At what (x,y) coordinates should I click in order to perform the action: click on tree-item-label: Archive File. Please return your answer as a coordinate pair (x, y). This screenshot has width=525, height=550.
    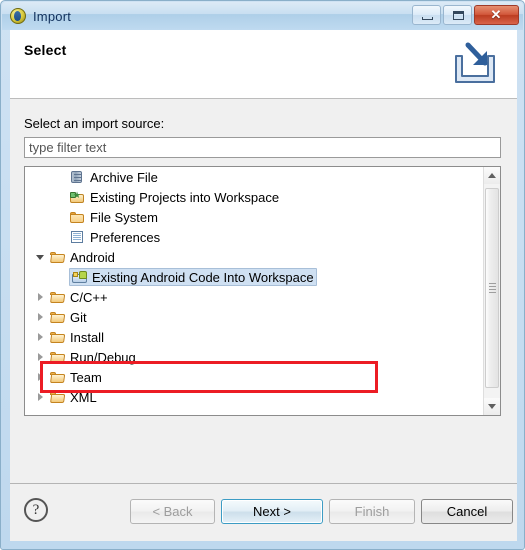
    Looking at the image, I should click on (124, 177).